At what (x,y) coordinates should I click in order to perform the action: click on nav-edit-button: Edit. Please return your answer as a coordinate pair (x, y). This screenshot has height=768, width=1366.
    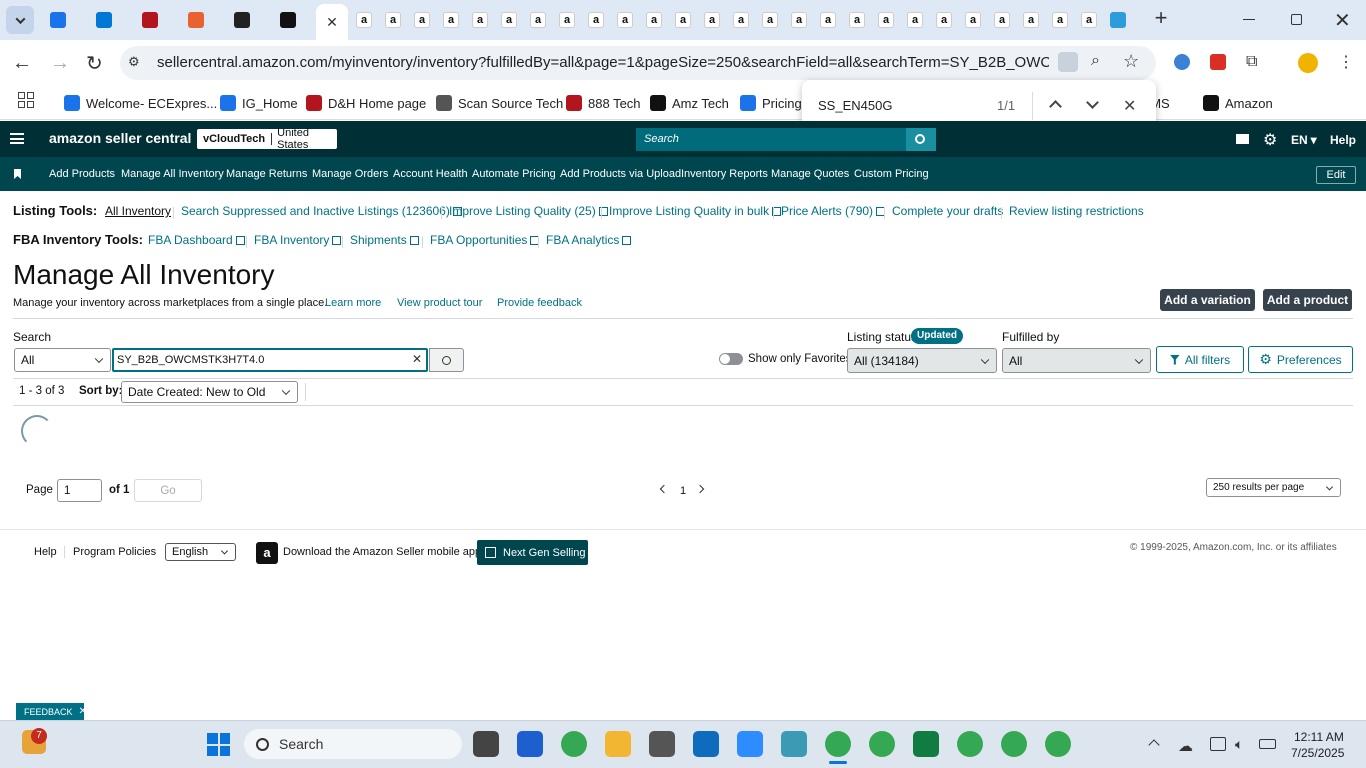
    Looking at the image, I should click on (1336, 175).